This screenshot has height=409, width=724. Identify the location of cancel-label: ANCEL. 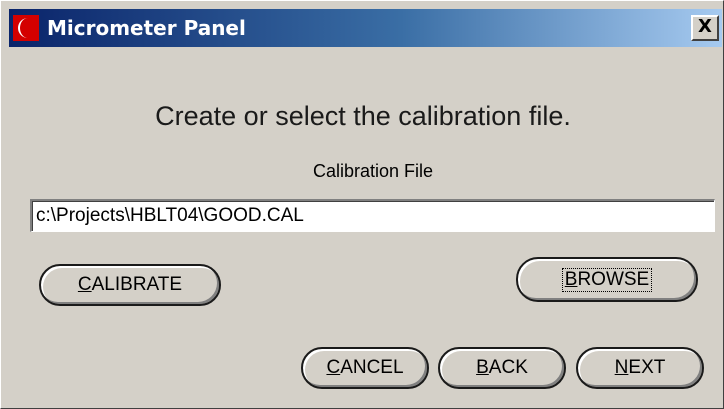
(372, 367).